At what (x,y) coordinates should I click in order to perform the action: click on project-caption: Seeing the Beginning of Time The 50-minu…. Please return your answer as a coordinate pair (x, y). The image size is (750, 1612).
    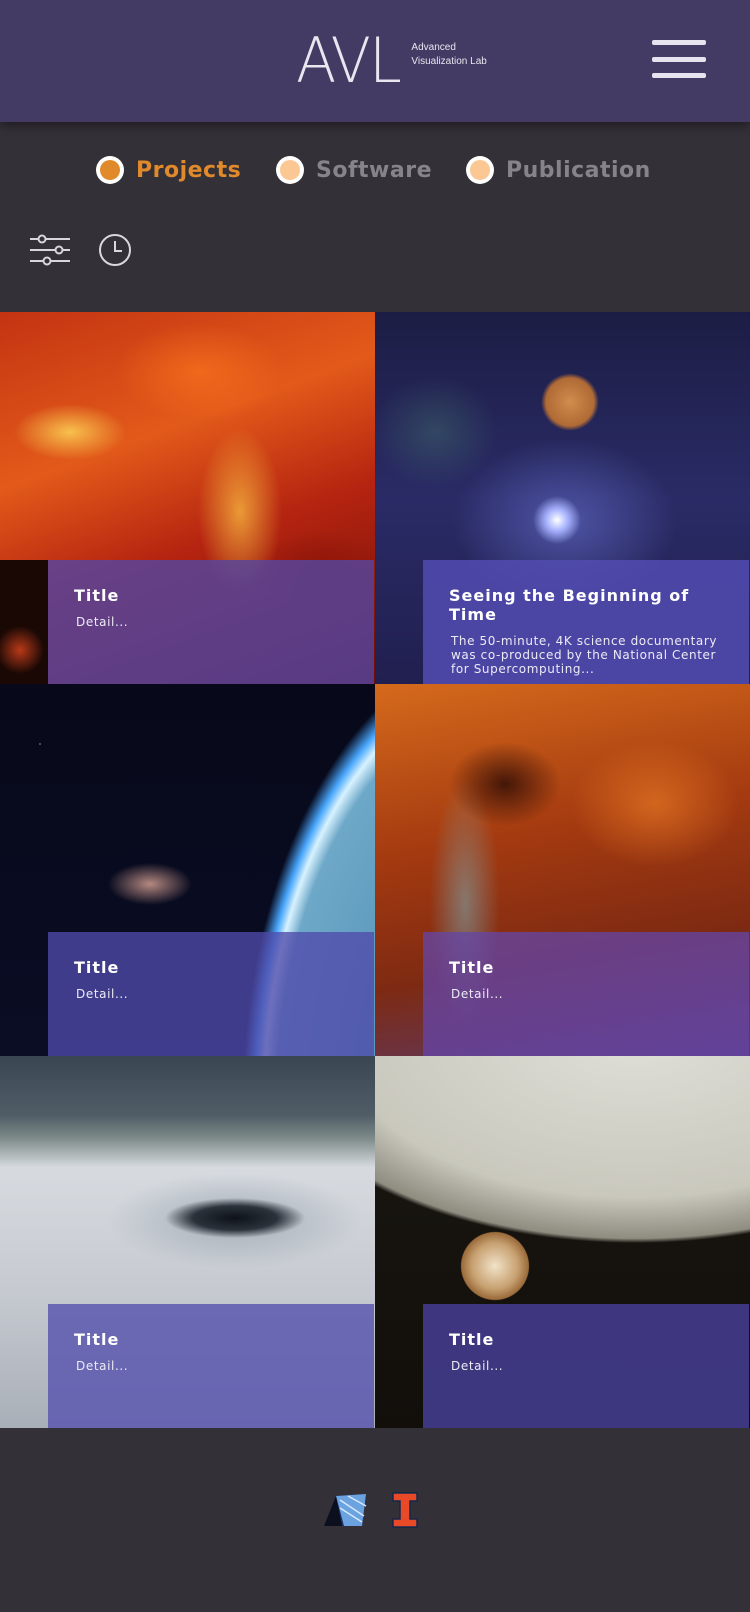
    Looking at the image, I should click on (586, 622).